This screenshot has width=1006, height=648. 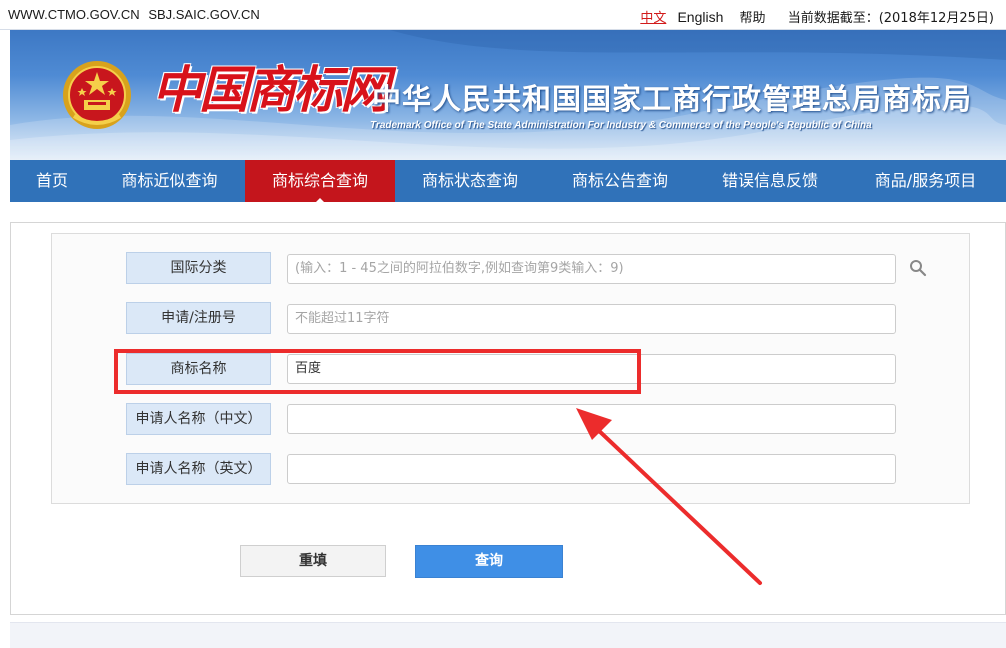 I want to click on url-sbj: SBJ.SAIC.GOV.CN, so click(x=204, y=14).